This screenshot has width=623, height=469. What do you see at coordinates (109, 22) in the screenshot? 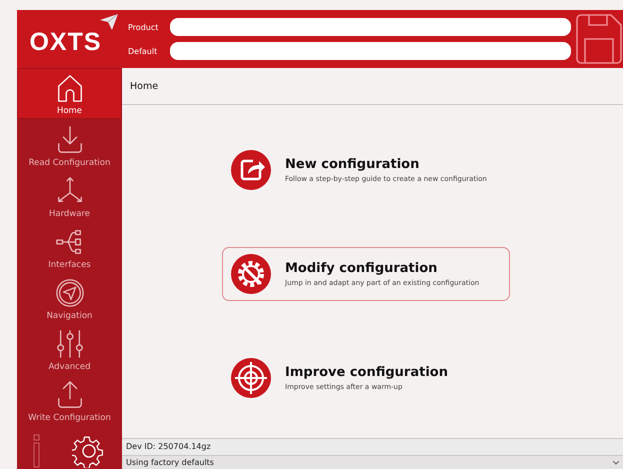
I see `paper-plane-icon` at bounding box center [109, 22].